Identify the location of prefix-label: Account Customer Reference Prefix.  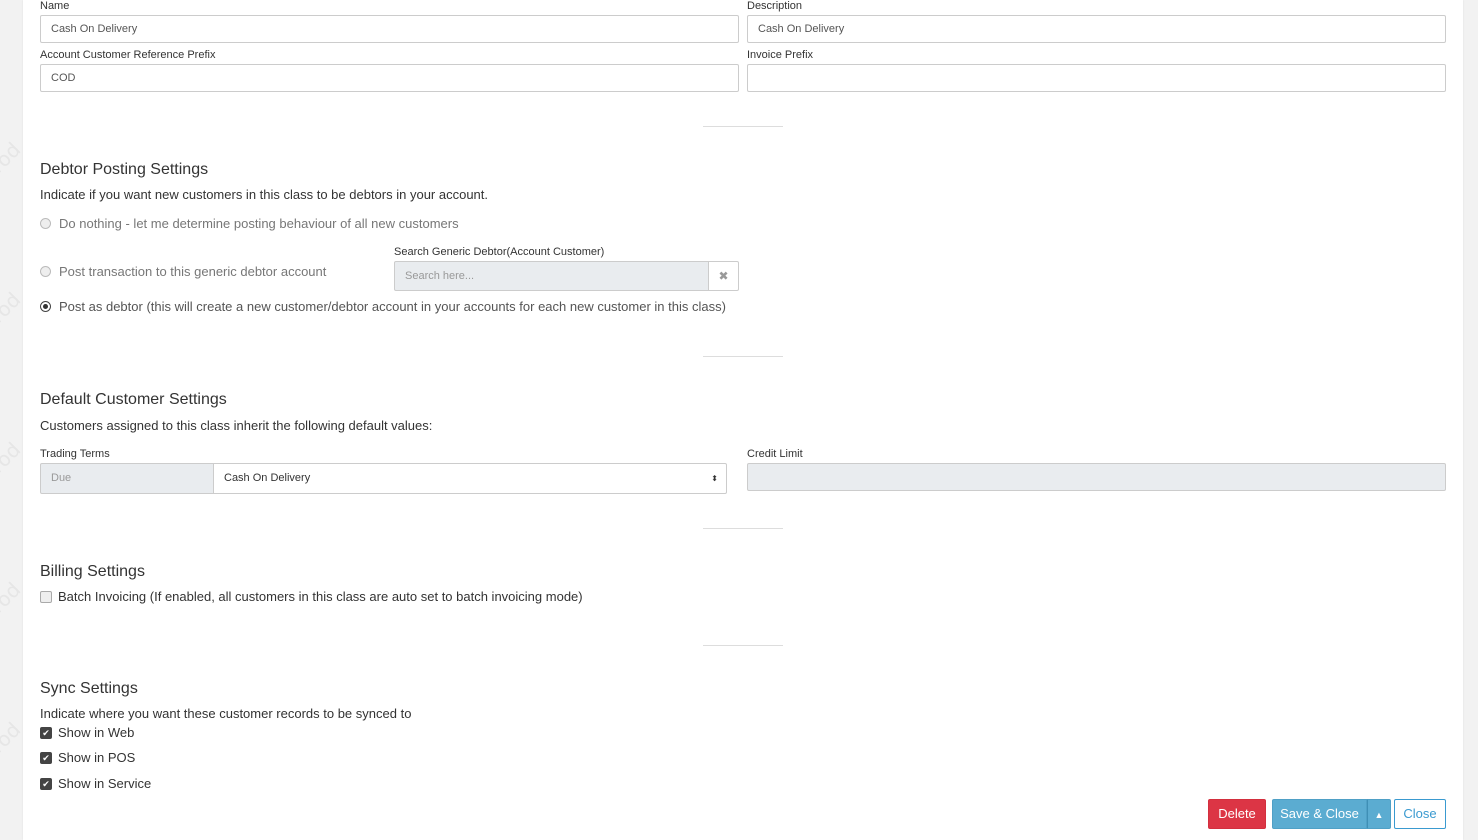
(128, 55).